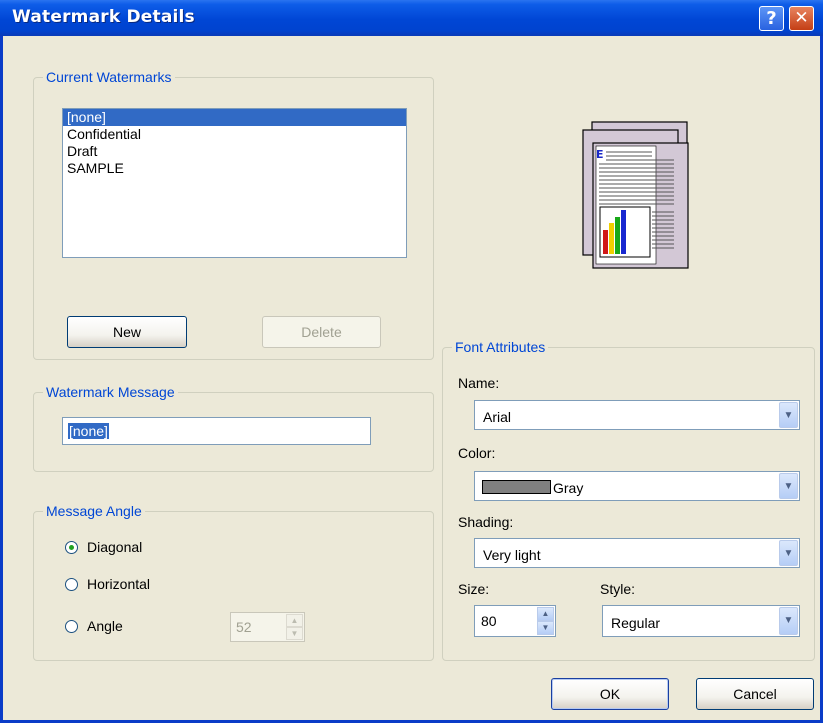 The width and height of the screenshot is (823, 723). Describe the element at coordinates (321, 332) in the screenshot. I see `delete-button: Delete` at that location.